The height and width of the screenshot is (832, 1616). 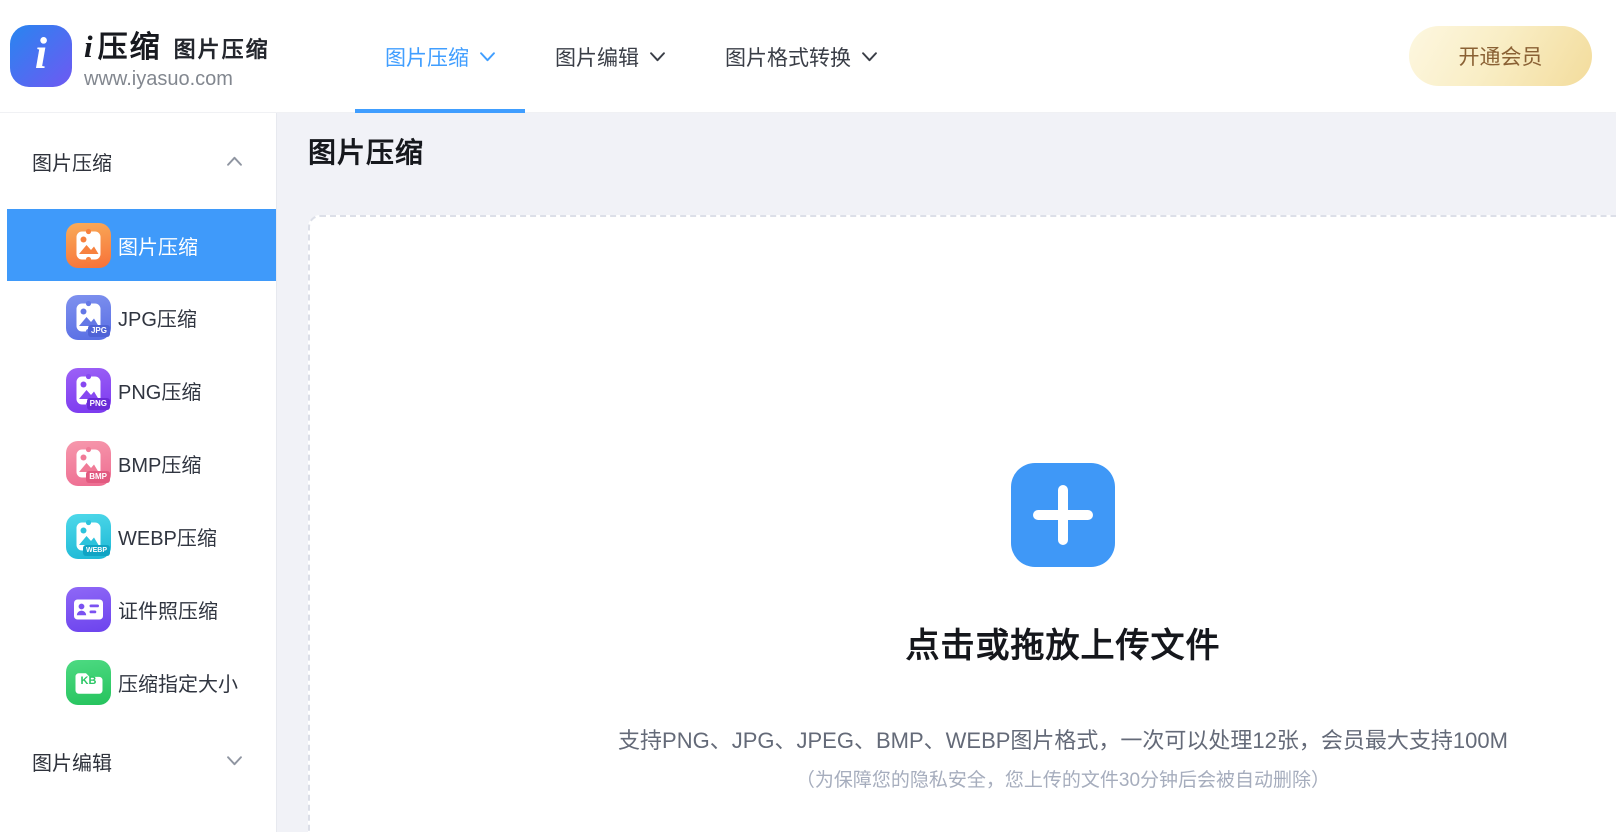 I want to click on brand-name: 压缩, so click(x=129, y=47).